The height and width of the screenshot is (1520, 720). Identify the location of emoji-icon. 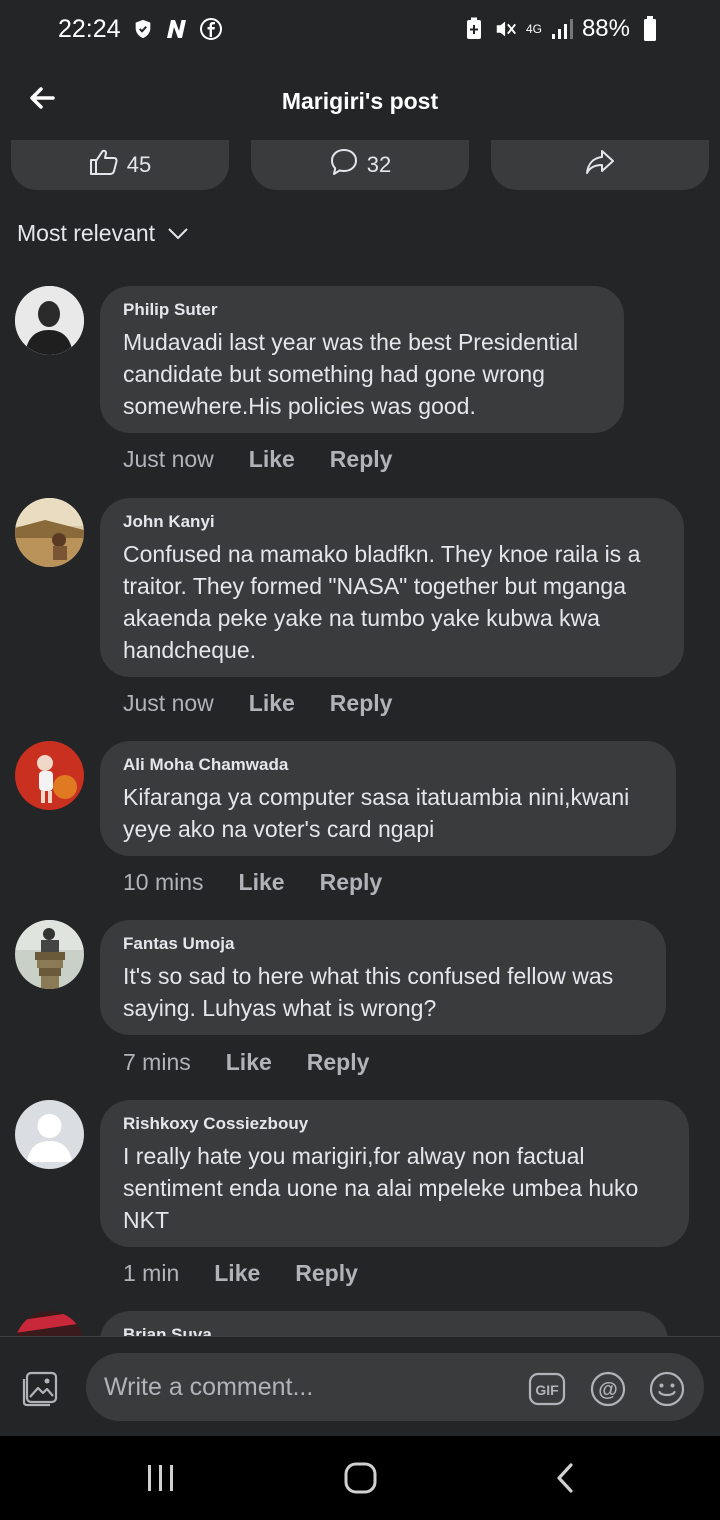
(667, 1389).